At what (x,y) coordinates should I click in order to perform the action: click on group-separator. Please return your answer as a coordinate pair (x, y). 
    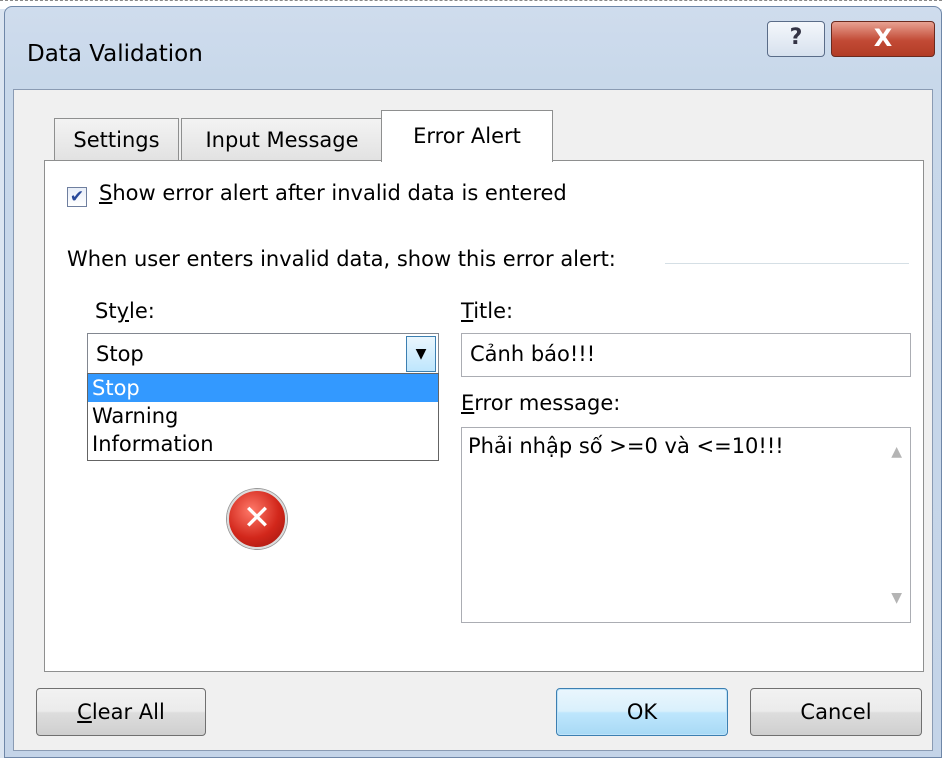
    Looking at the image, I should click on (787, 263).